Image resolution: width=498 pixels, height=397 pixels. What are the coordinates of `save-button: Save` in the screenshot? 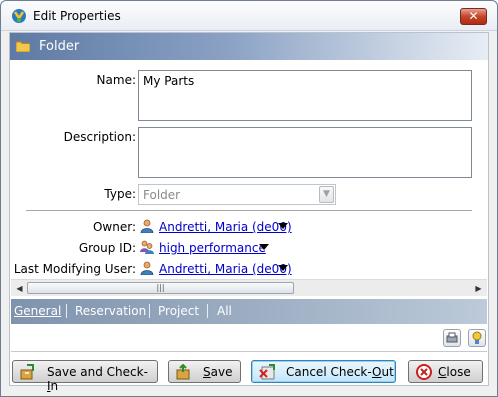 It's located at (204, 371).